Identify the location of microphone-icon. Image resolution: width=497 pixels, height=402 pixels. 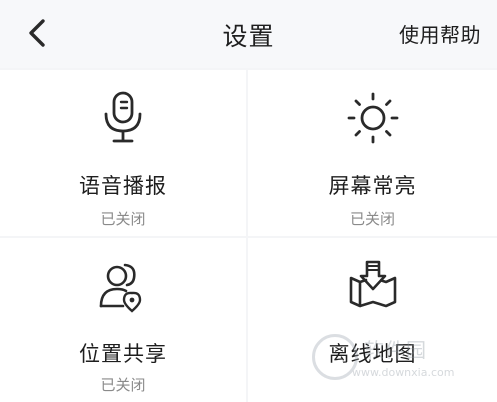
(123, 117).